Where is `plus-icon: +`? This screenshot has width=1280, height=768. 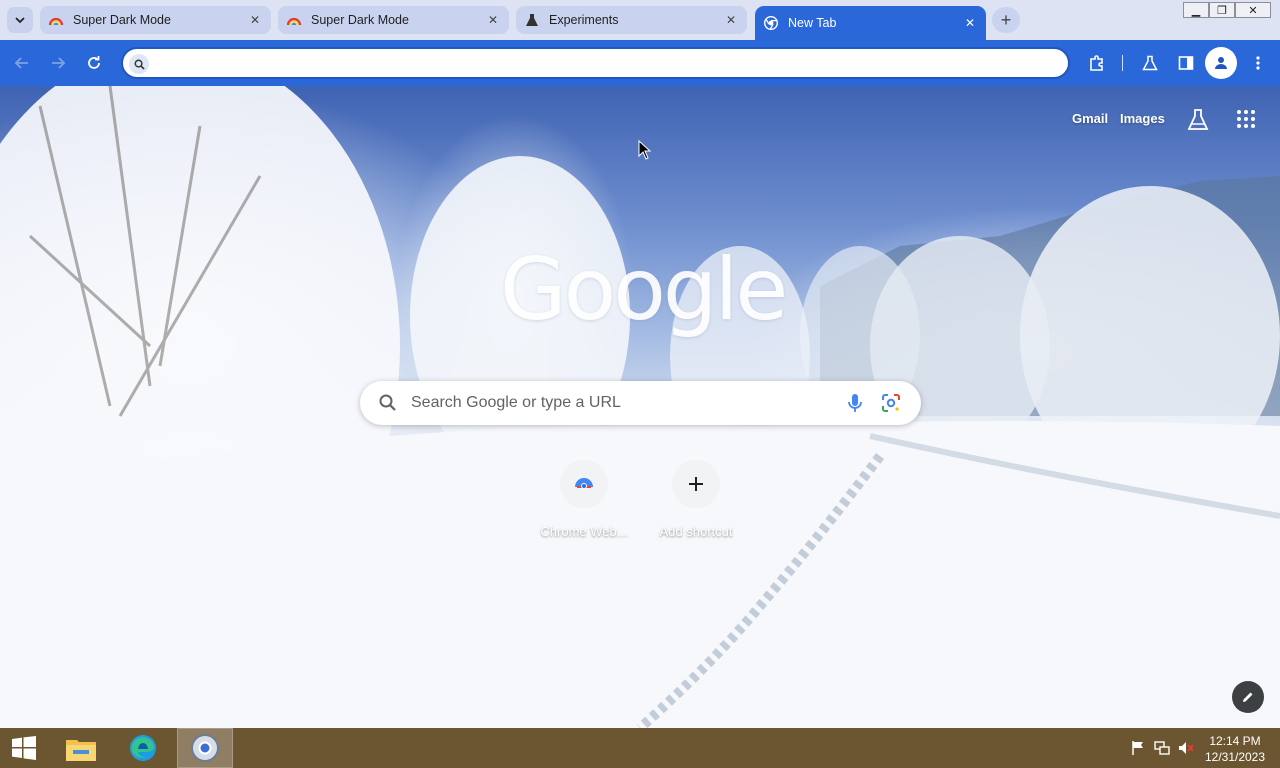
plus-icon: + is located at coordinates (1006, 19).